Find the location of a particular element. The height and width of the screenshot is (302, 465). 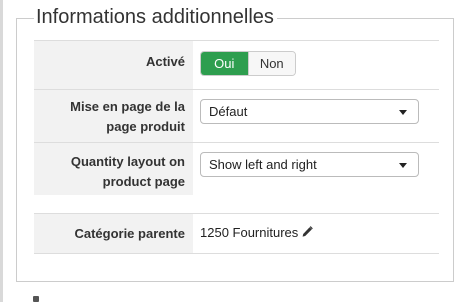

form-row-active: Activé Oui Non is located at coordinates (236, 64).